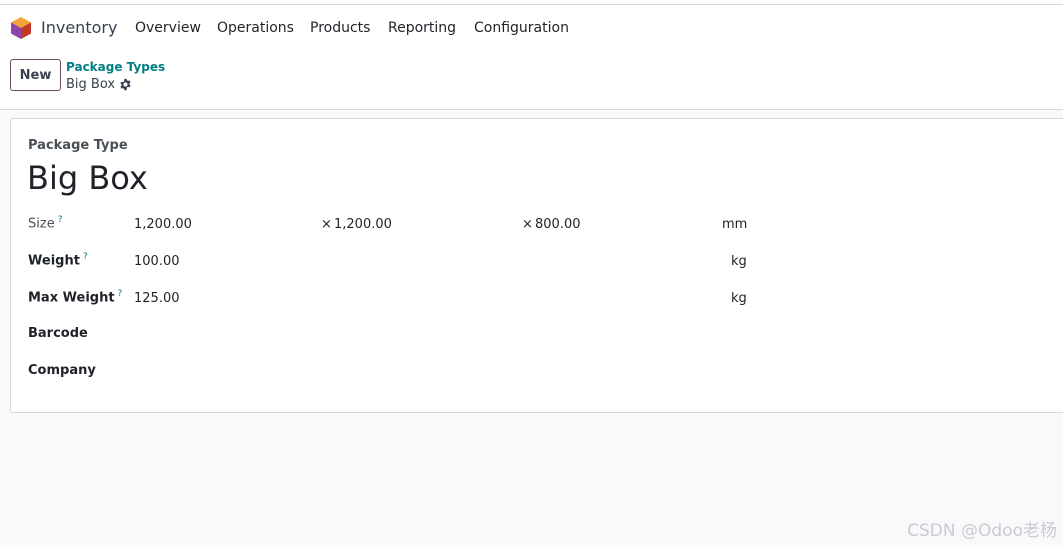 The width and height of the screenshot is (1063, 547). What do you see at coordinates (340, 28) in the screenshot?
I see `nav-item-products: Products` at bounding box center [340, 28].